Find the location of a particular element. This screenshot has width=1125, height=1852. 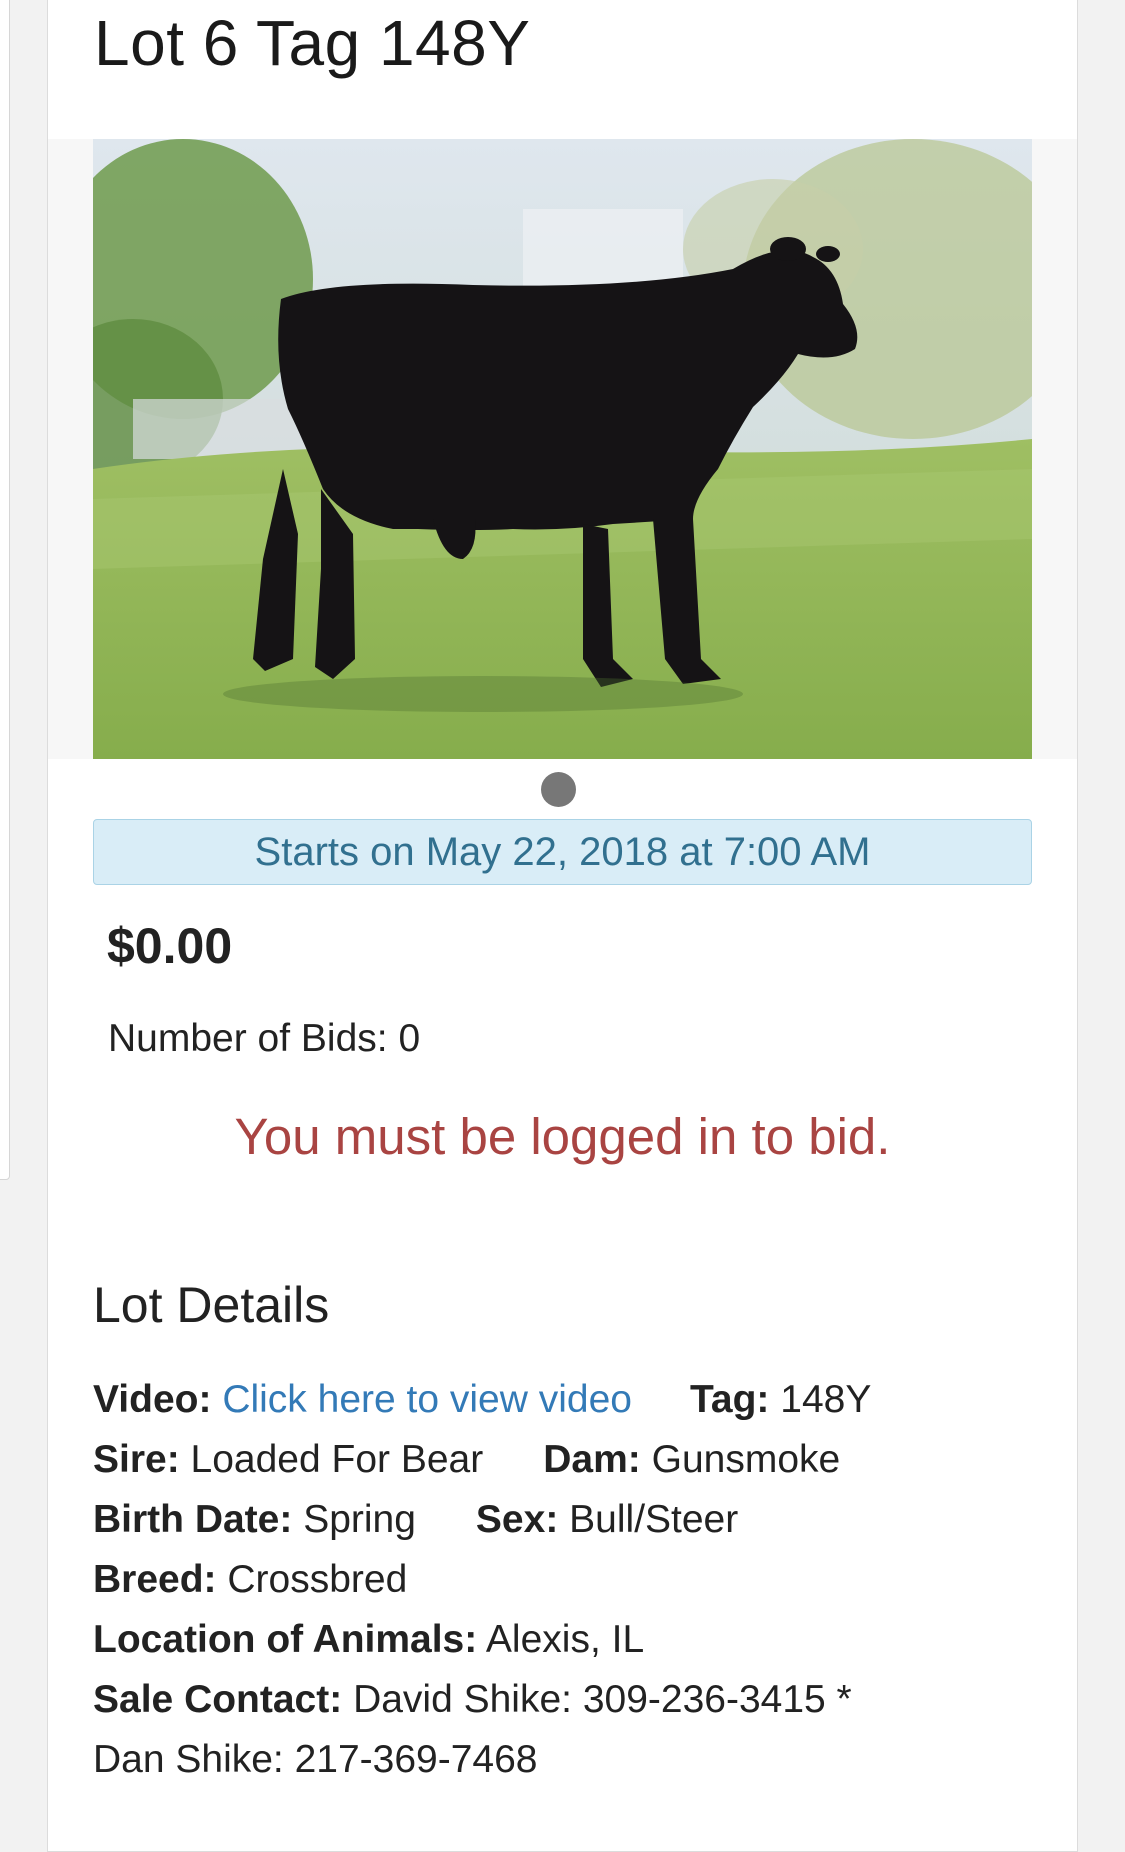

details-row-video-tag: Video: Click here to view video Tag: 148Y is located at coordinates (482, 1400).